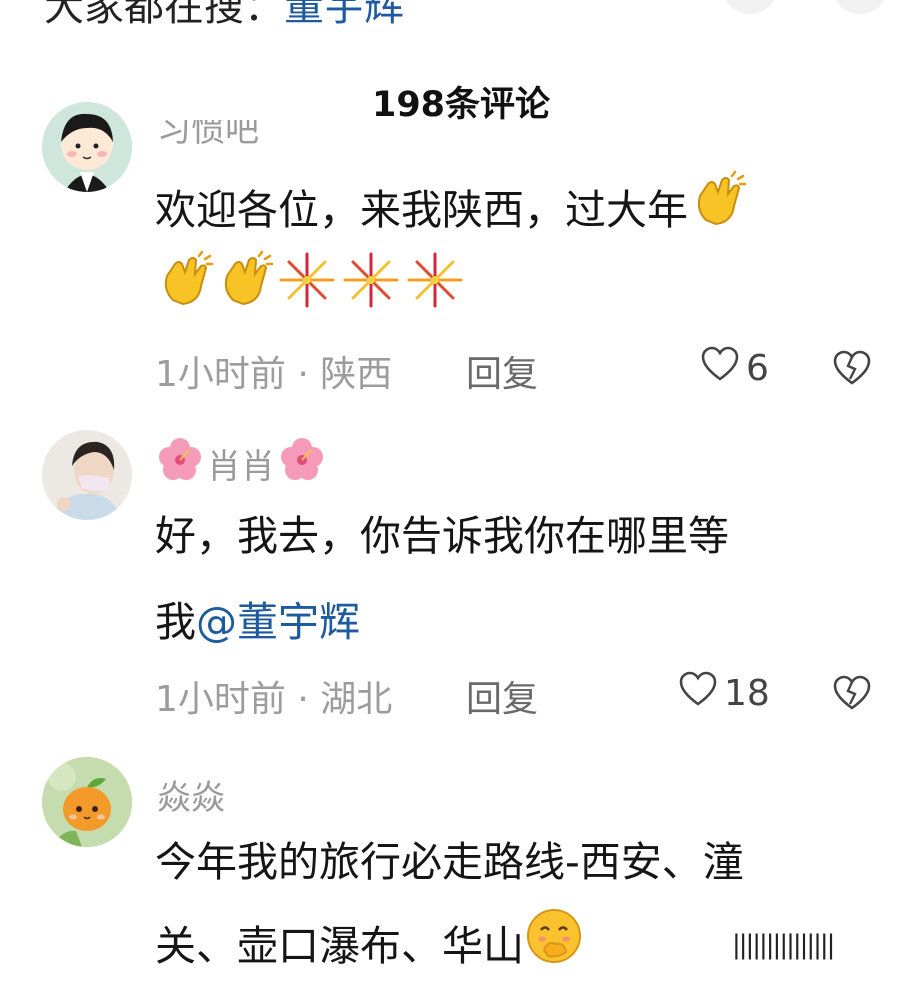 The image size is (922, 992). Describe the element at coordinates (757, 368) in the screenshot. I see `like-count: 6` at that location.